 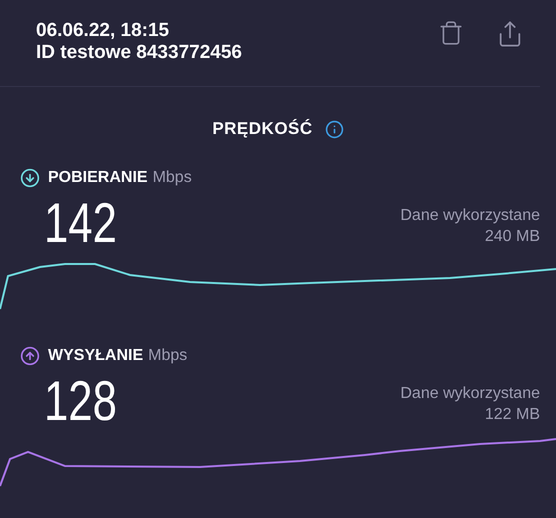 I want to click on data-used-value: 240 MB, so click(x=512, y=237).